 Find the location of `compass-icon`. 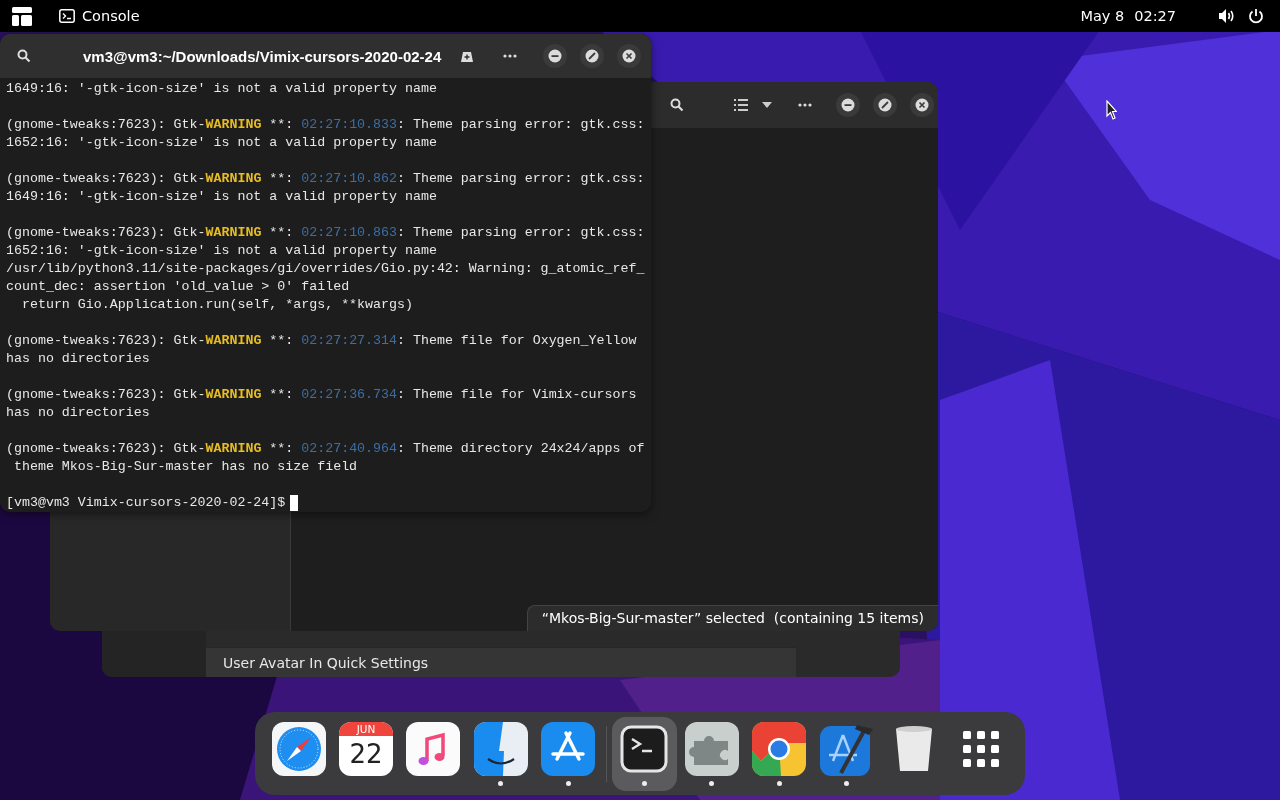

compass-icon is located at coordinates (298, 749).